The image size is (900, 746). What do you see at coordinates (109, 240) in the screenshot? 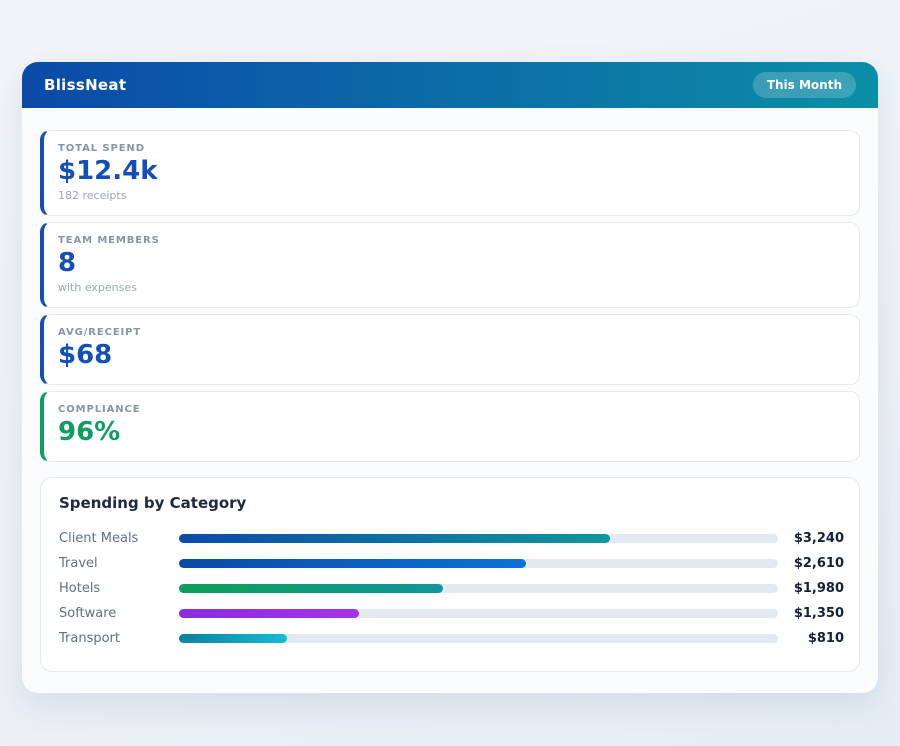
I see `stat-label: TEAM MEMBERS` at bounding box center [109, 240].